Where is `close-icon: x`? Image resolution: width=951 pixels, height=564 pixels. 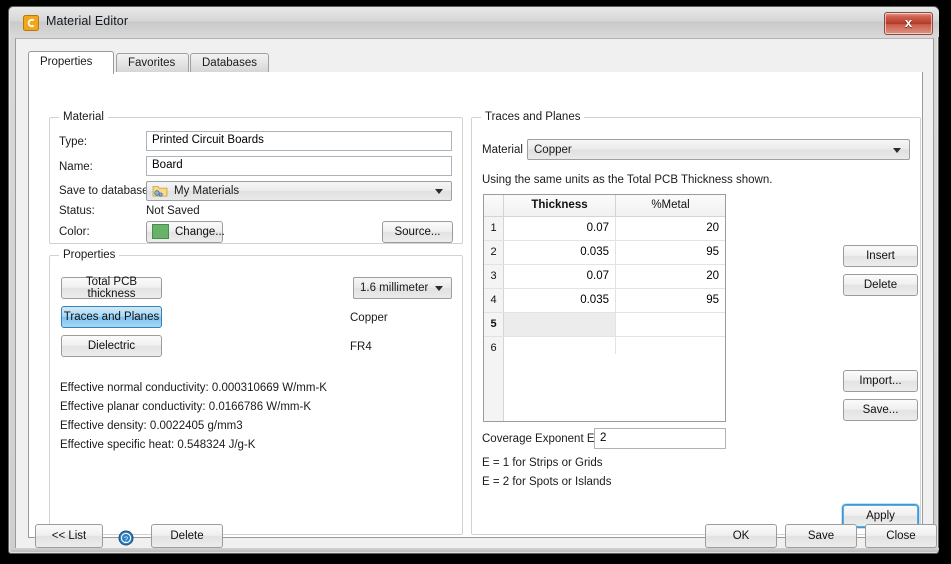 close-icon: x is located at coordinates (908, 22).